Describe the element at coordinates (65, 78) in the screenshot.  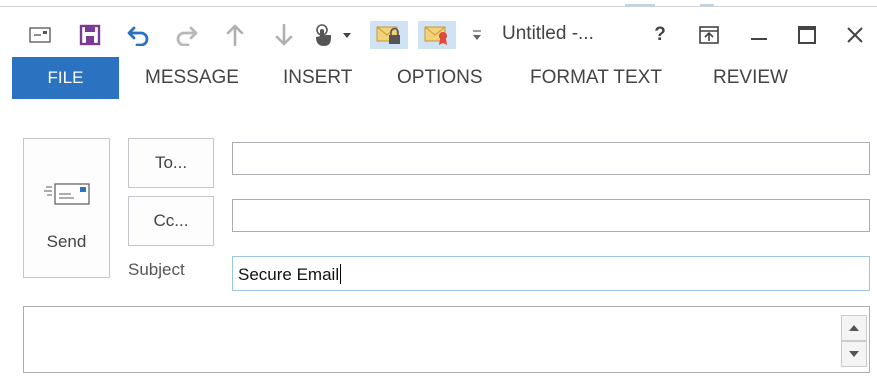
I see `tab-file: FILE` at that location.